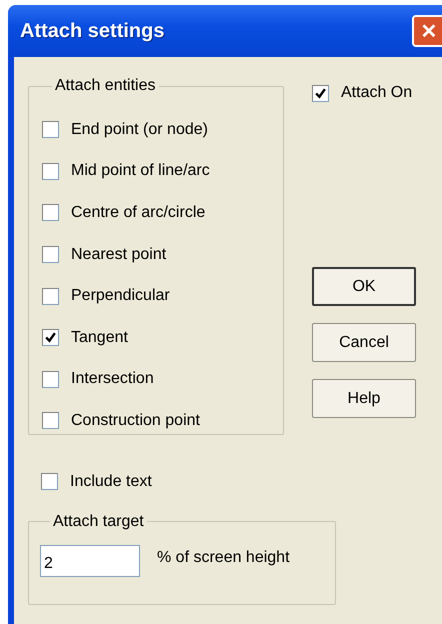 The image size is (442, 624). I want to click on checkbox-label: Centre of arc/circle, so click(138, 213).